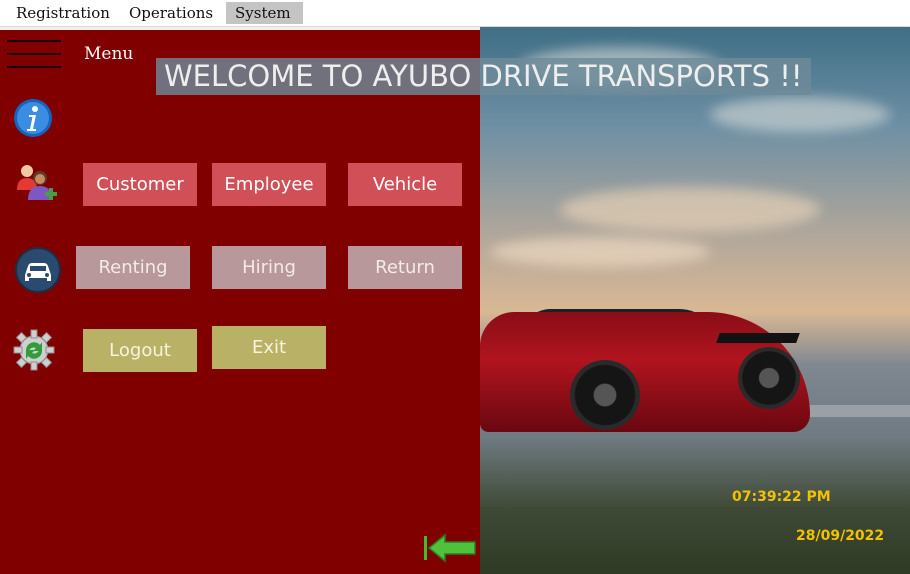 Image resolution: width=910 pixels, height=574 pixels. Describe the element at coordinates (269, 267) in the screenshot. I see `hiring-button: Hiring` at that location.